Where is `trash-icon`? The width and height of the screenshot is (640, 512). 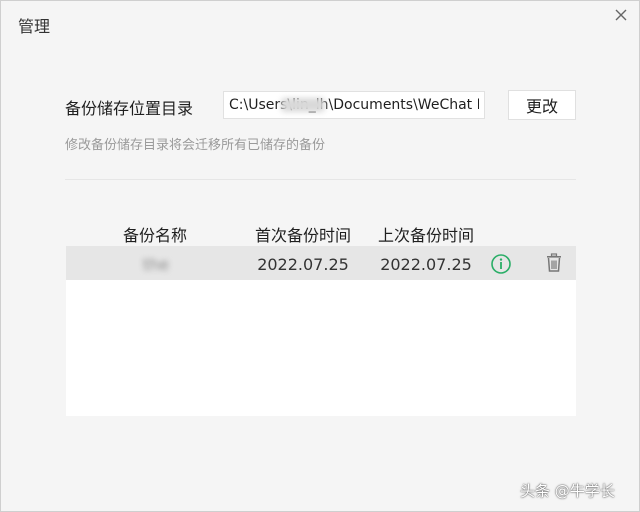 trash-icon is located at coordinates (554, 263).